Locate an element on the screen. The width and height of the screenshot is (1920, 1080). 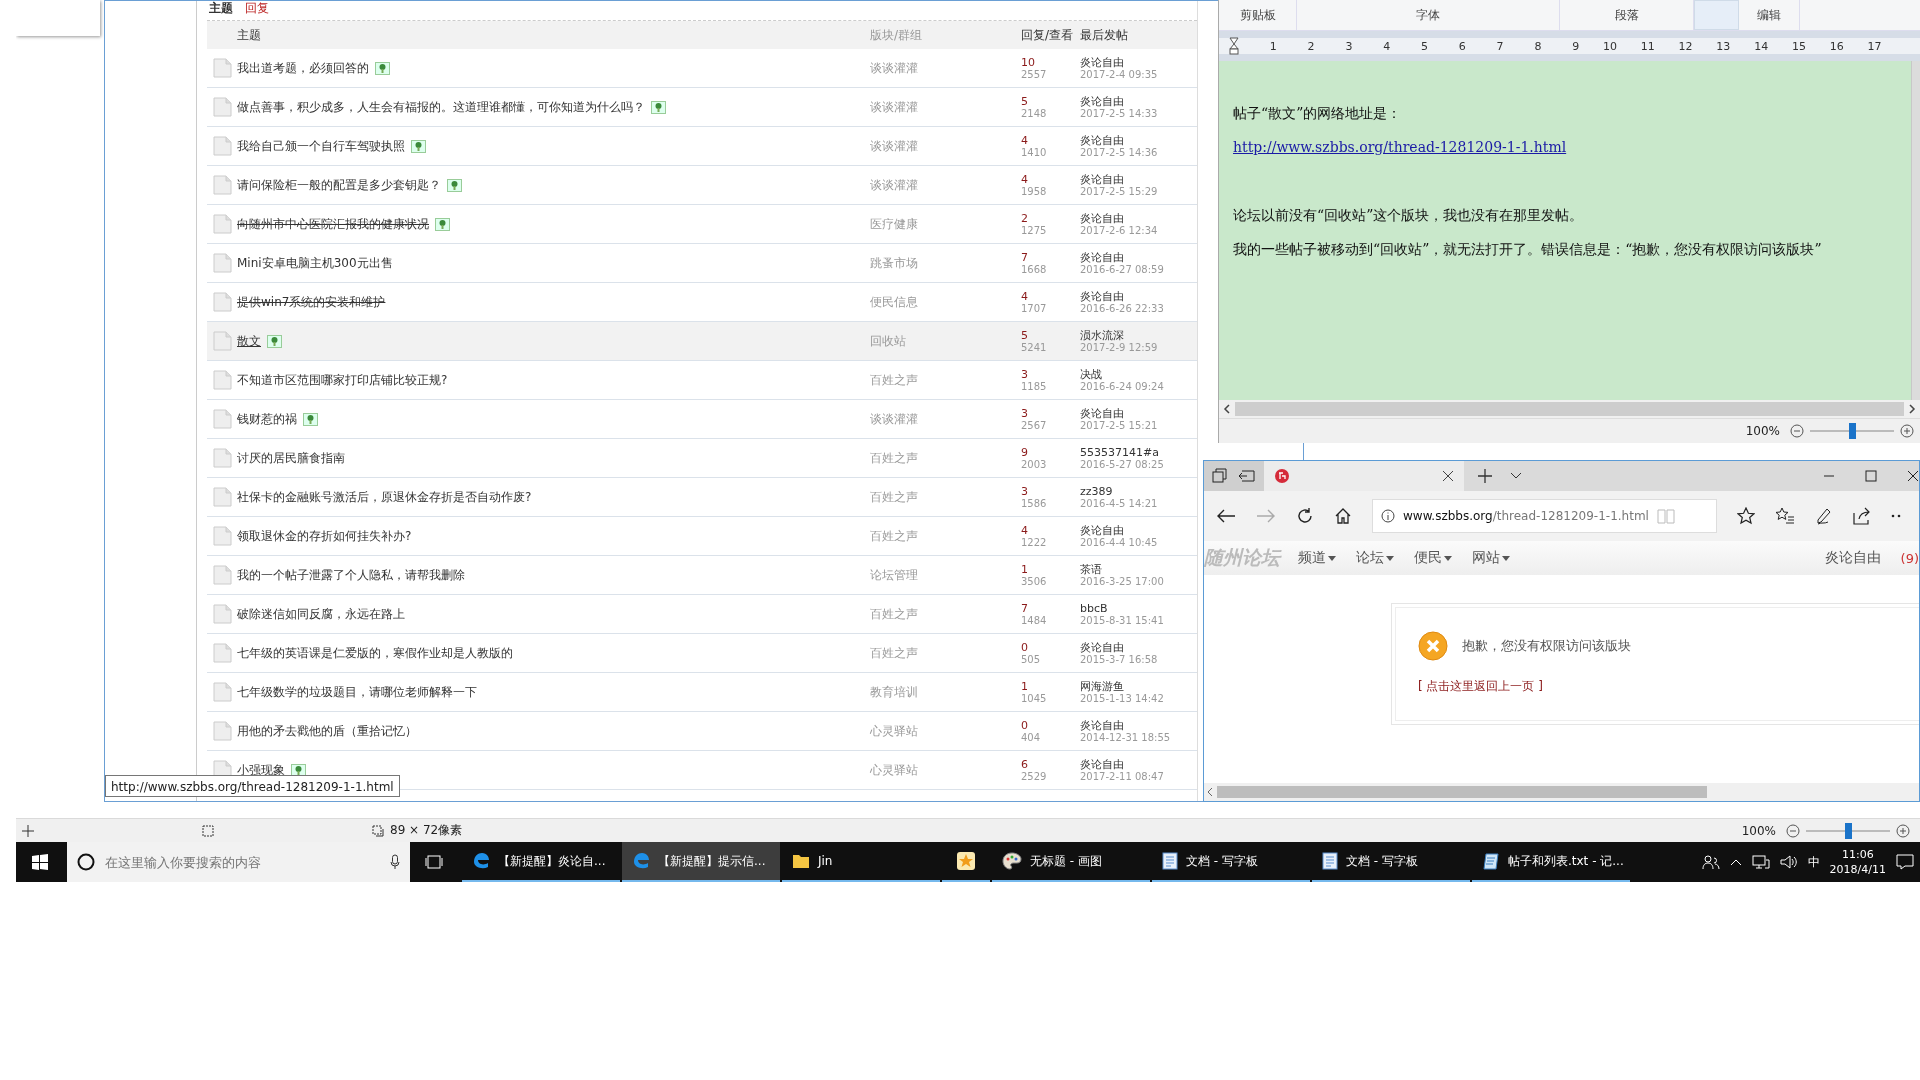
last-post-time: 2016-4-4 10:45 is located at coordinates (1119, 542).